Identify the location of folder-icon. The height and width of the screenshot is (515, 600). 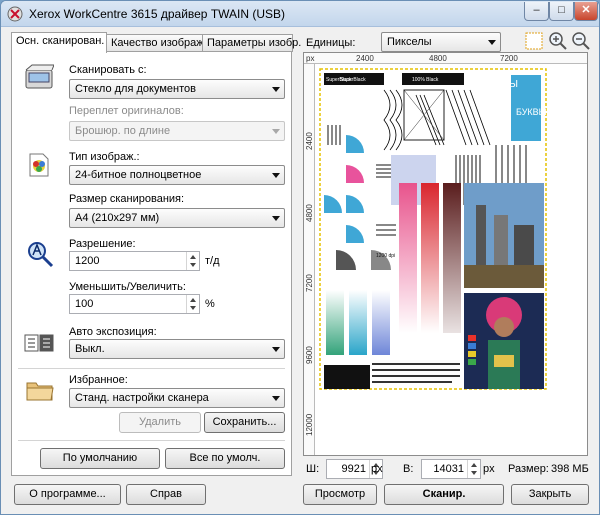
(40, 391).